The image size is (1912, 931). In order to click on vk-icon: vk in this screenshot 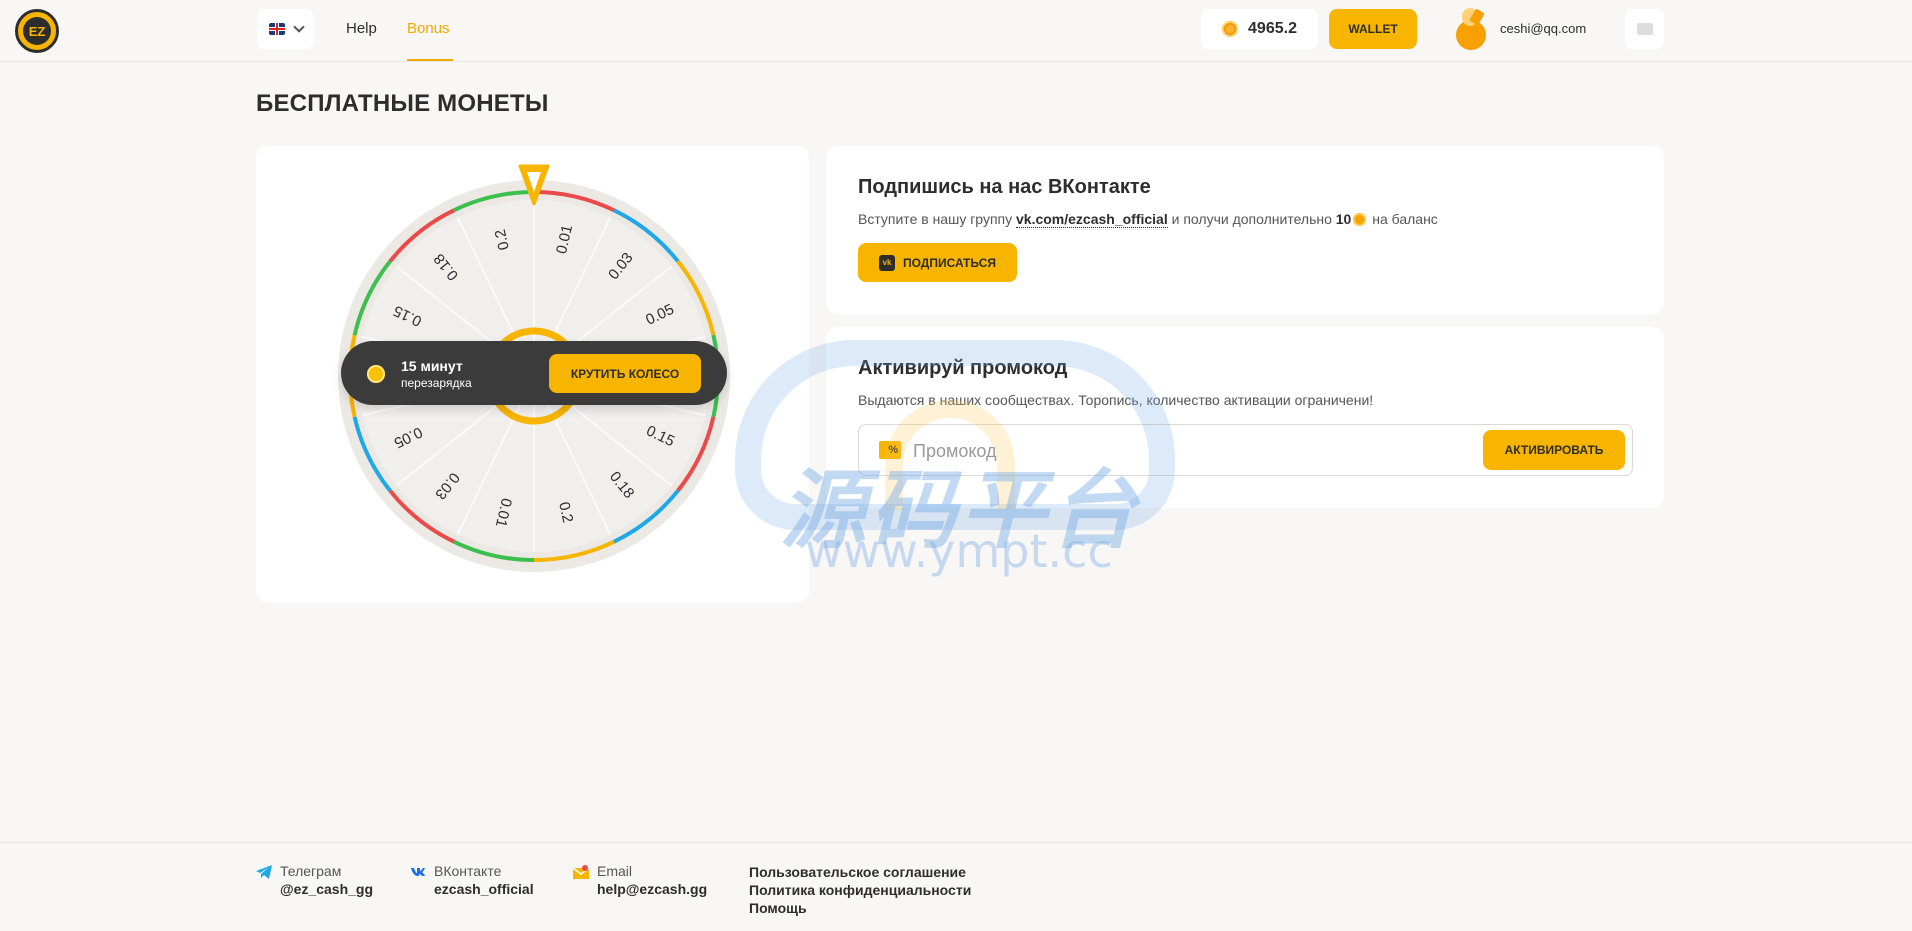, I will do `click(887, 262)`.